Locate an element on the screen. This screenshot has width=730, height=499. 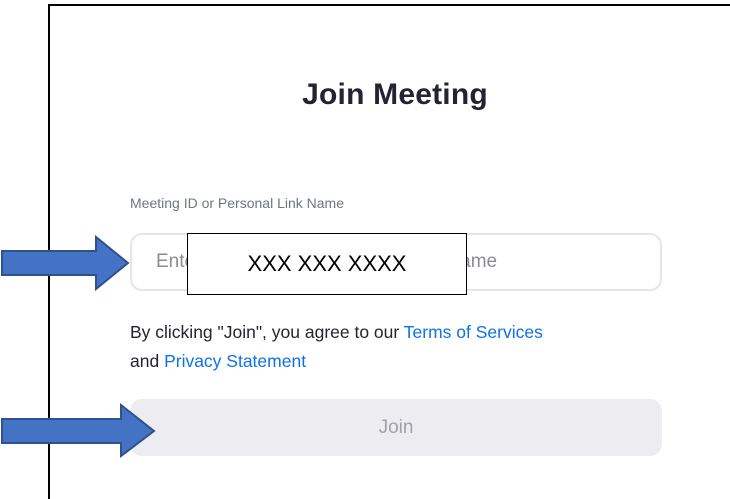
join-button: Join is located at coordinates (396, 427).